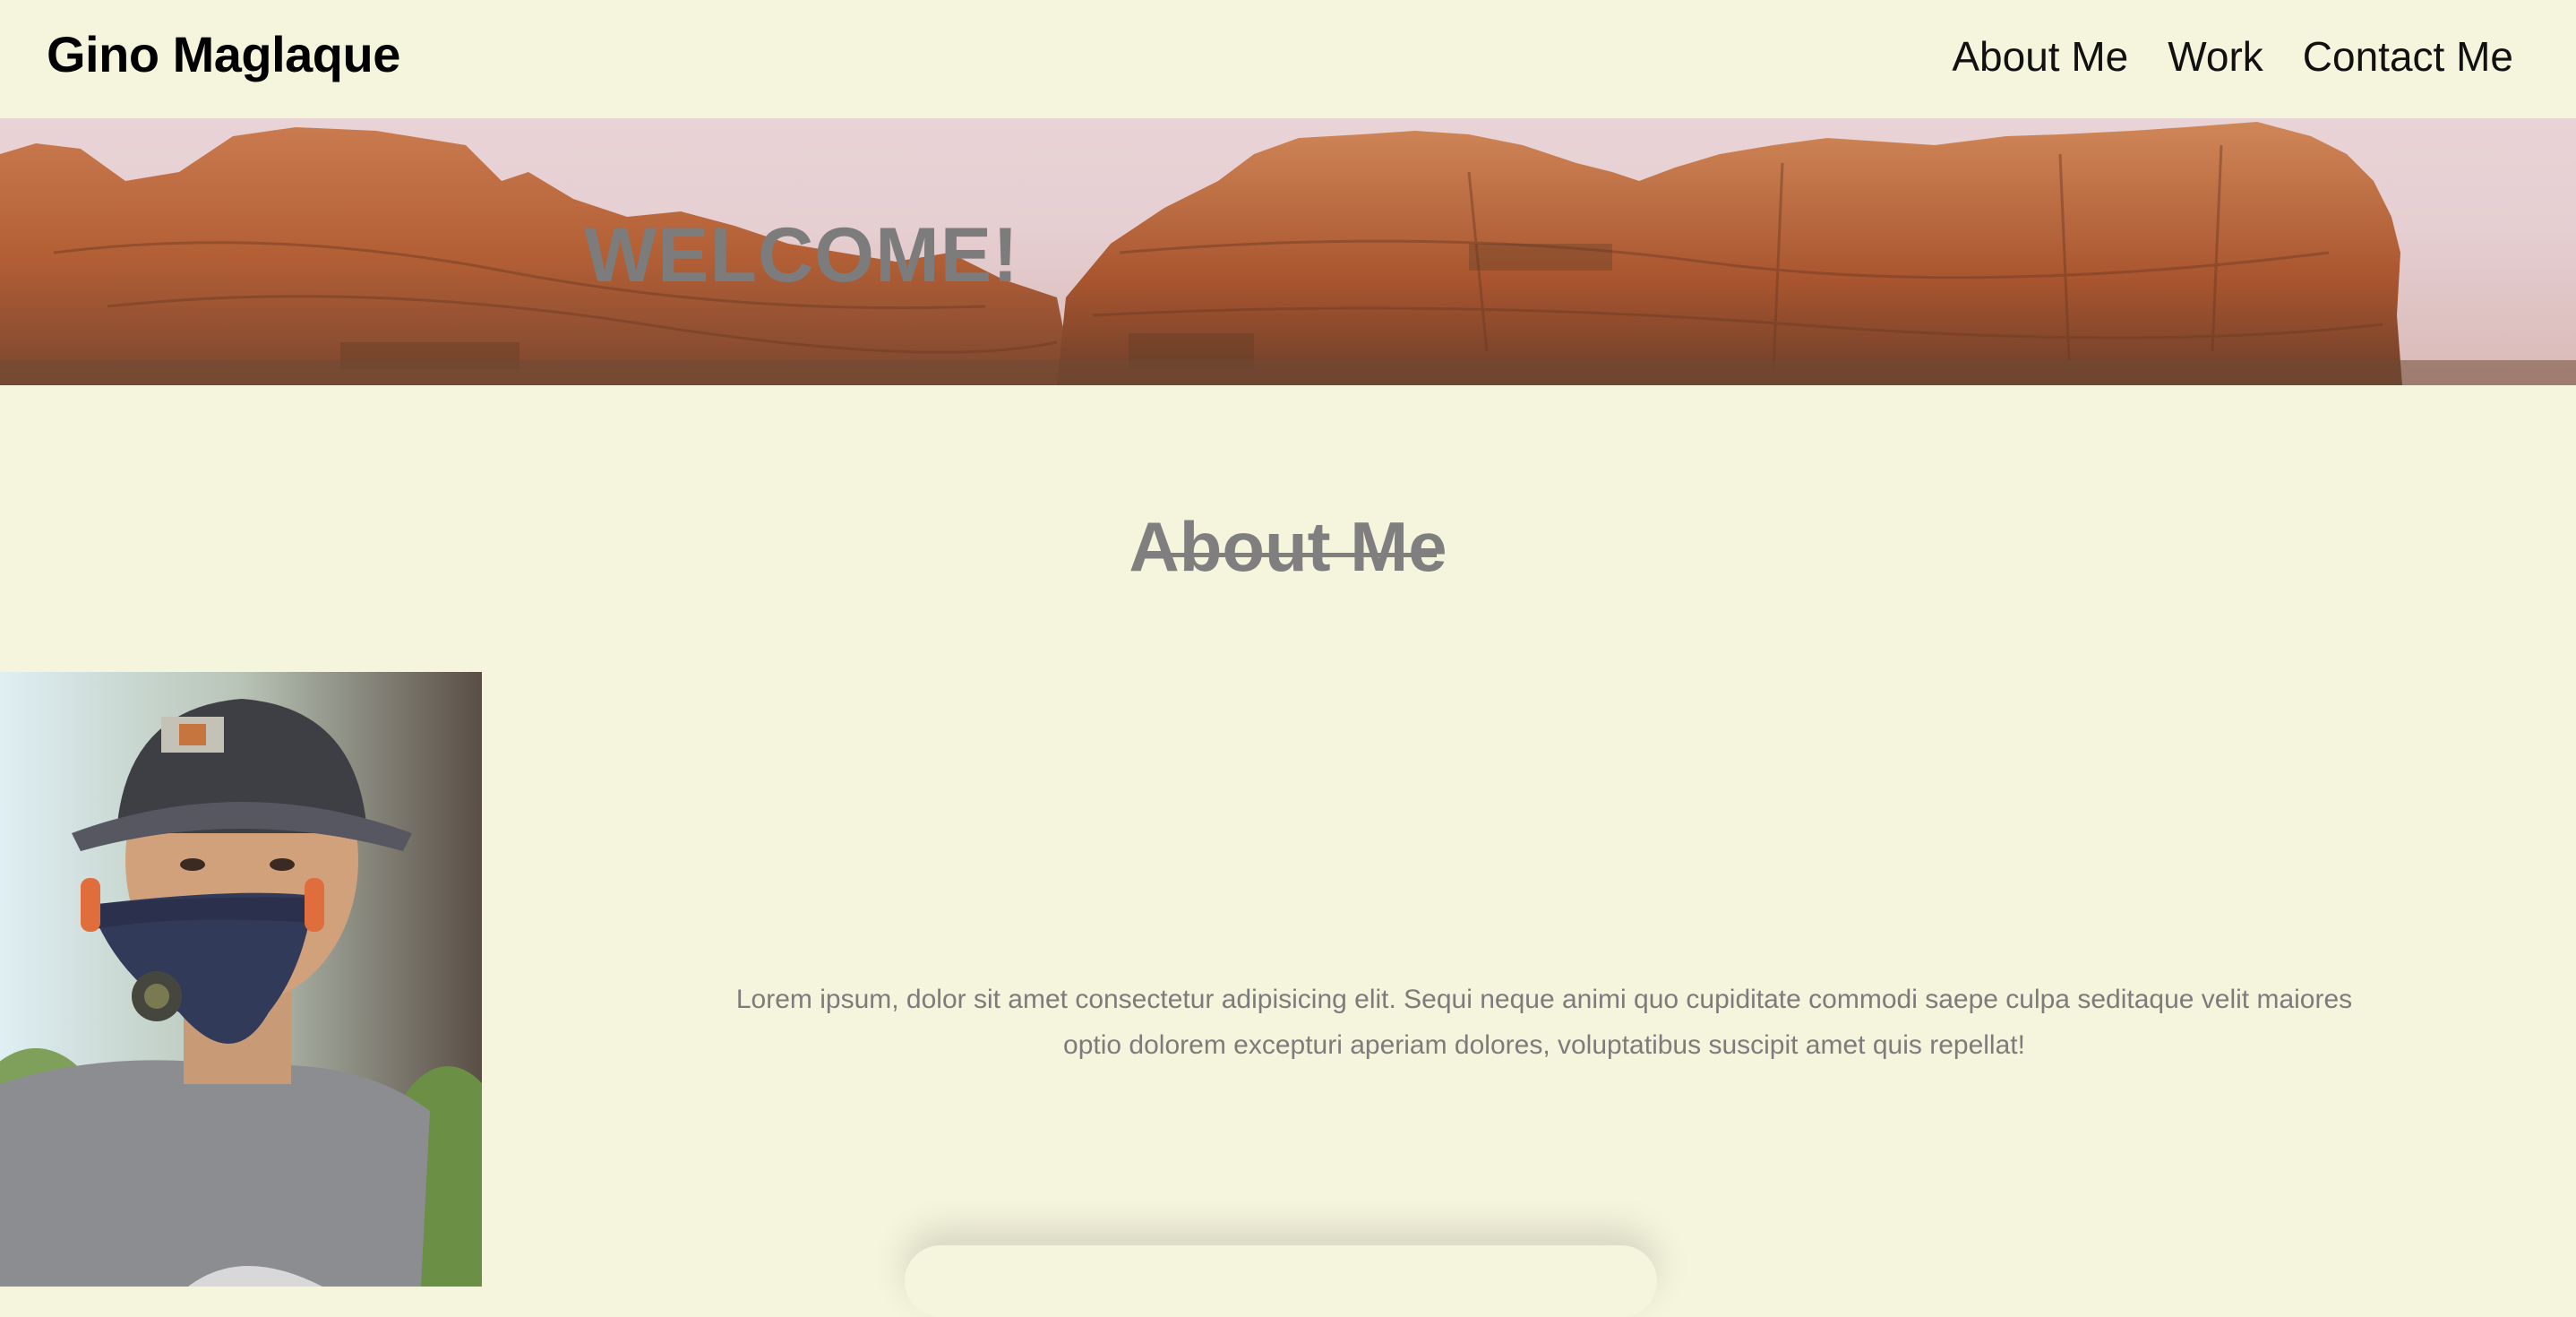  What do you see at coordinates (241, 979) in the screenshot?
I see `profile-photo` at bounding box center [241, 979].